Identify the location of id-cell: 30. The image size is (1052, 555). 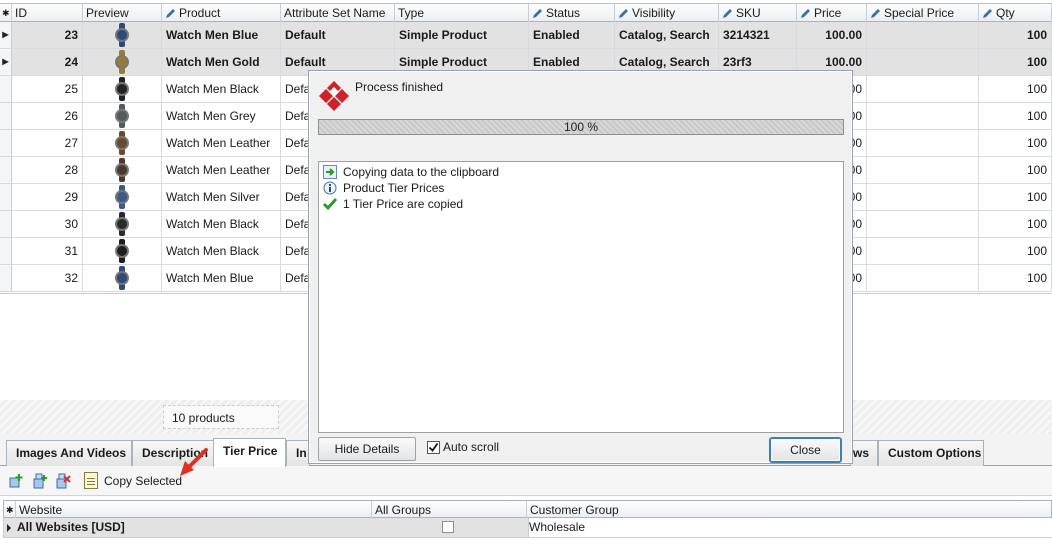
(47, 224).